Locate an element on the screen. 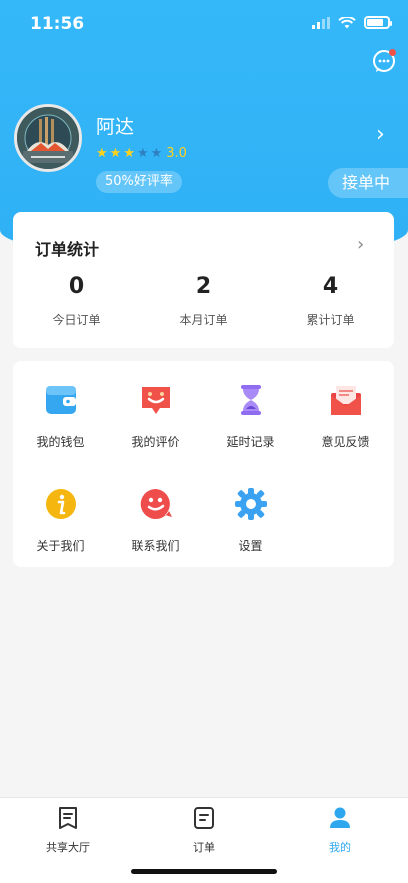 The image size is (408, 883). good-rate-badge: 50%好评率 is located at coordinates (139, 182).